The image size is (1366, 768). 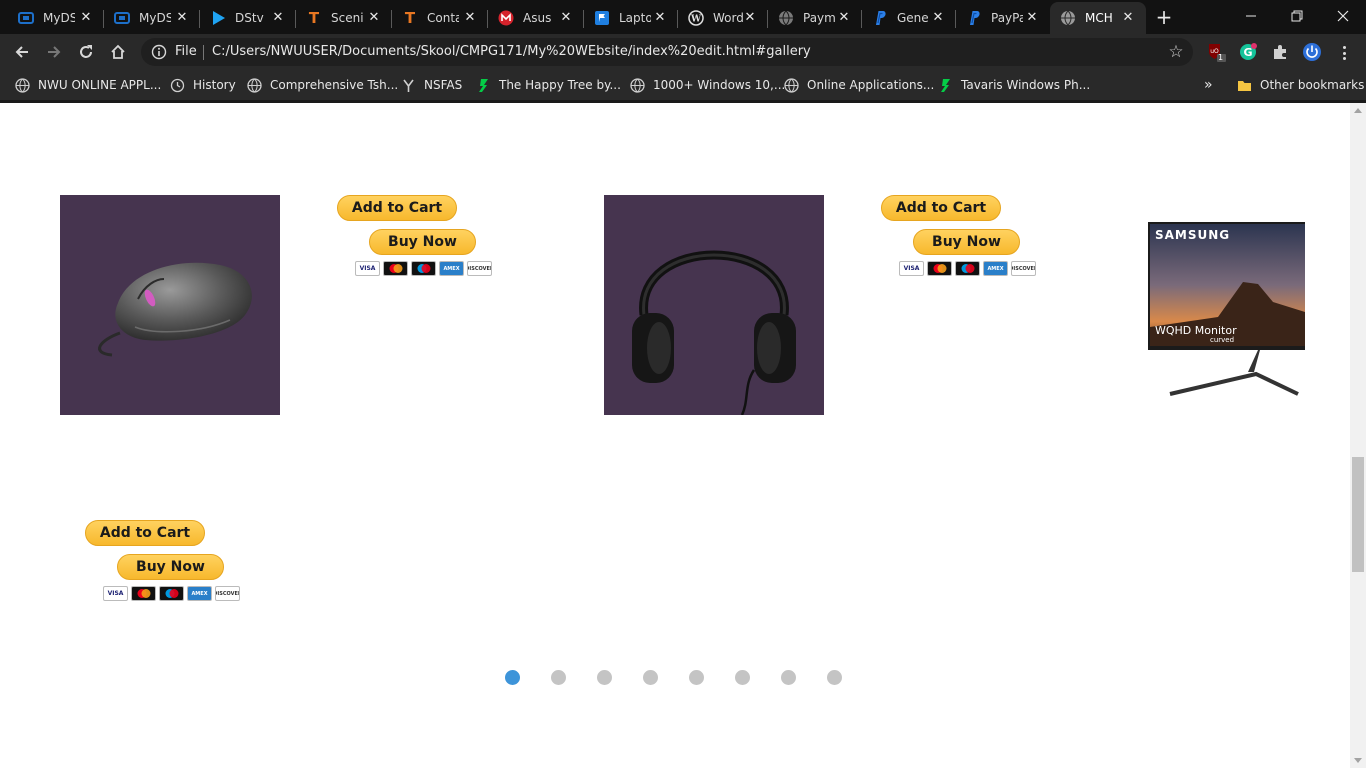 What do you see at coordinates (1007, 18) in the screenshot?
I see `tab-title: PayPal` at bounding box center [1007, 18].